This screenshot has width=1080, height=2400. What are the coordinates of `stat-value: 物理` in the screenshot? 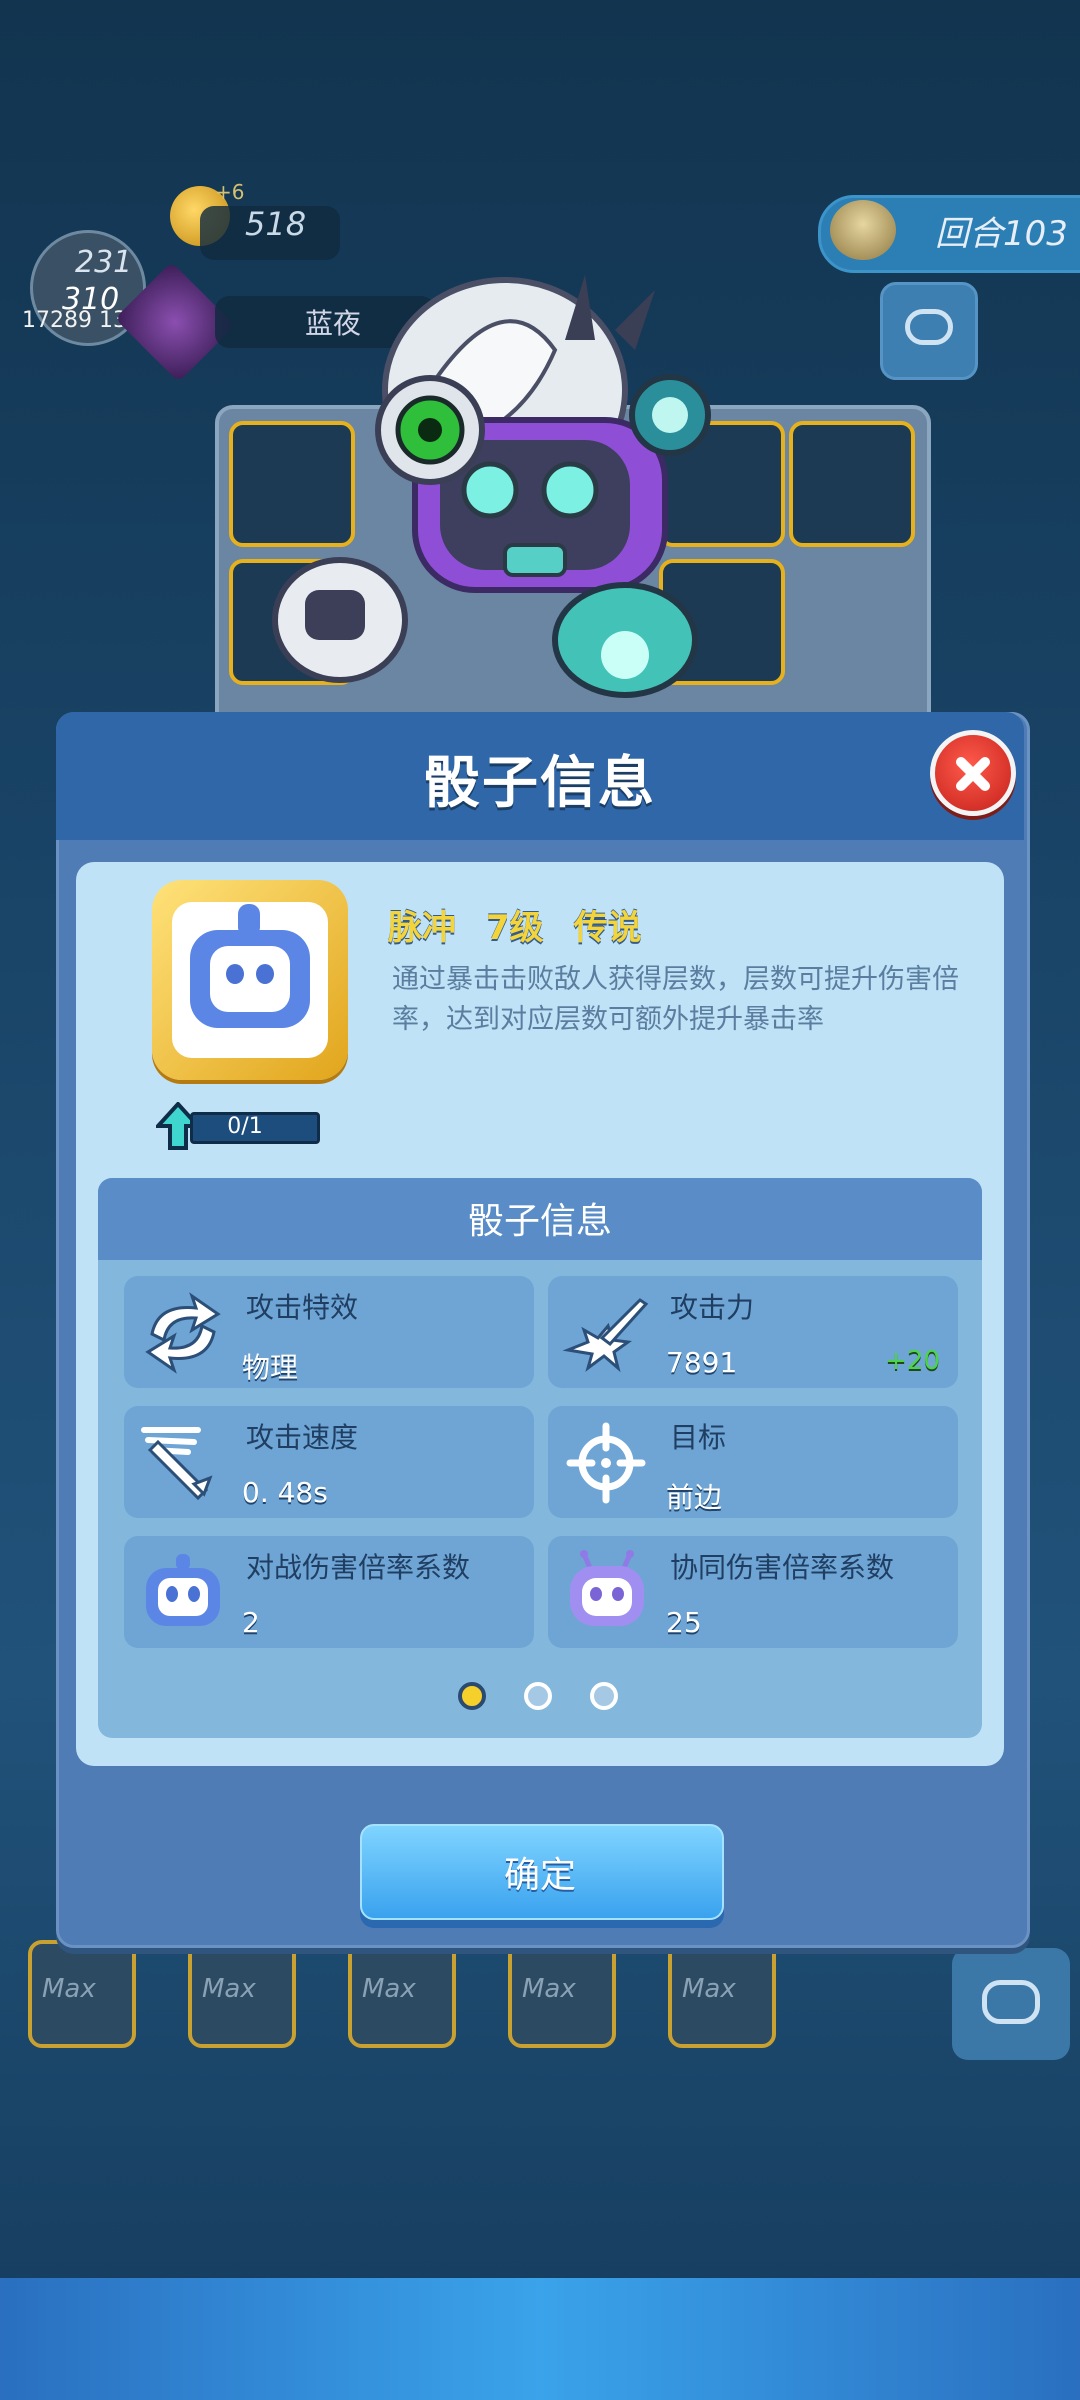 It's located at (270, 1367).